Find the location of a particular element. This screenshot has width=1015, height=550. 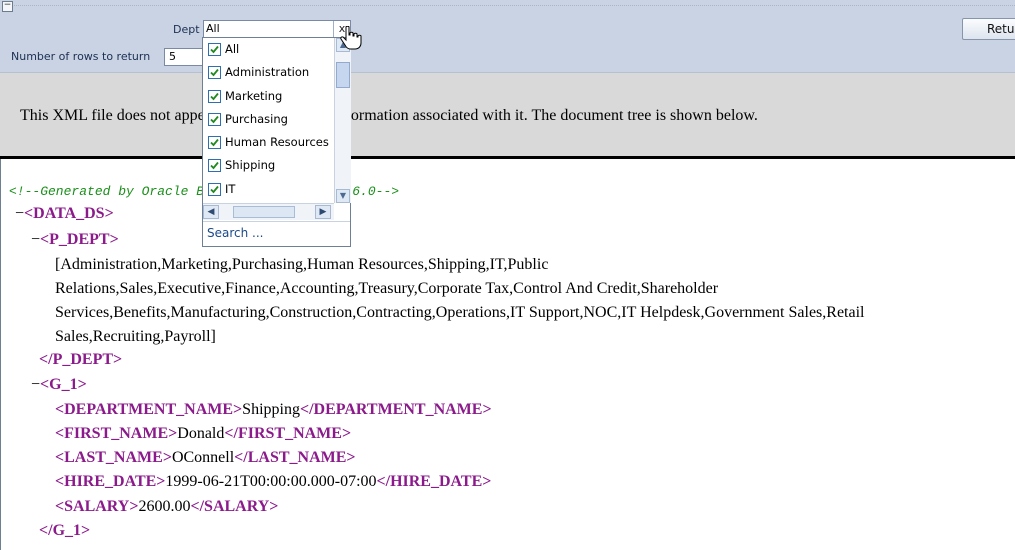

rows-input: 5 is located at coordinates (184, 57).